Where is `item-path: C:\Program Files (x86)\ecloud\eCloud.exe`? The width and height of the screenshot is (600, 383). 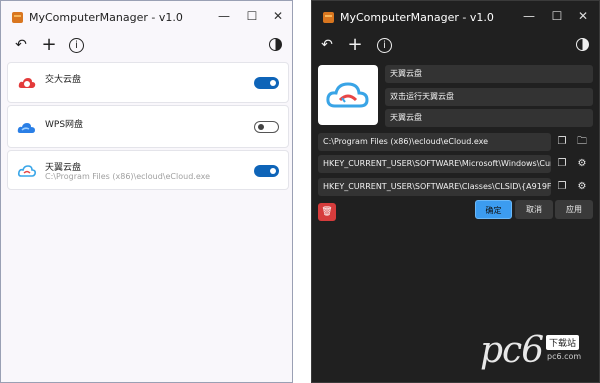 item-path: C:\Program Files (x86)\ecloud\eCloud.exe is located at coordinates (128, 176).